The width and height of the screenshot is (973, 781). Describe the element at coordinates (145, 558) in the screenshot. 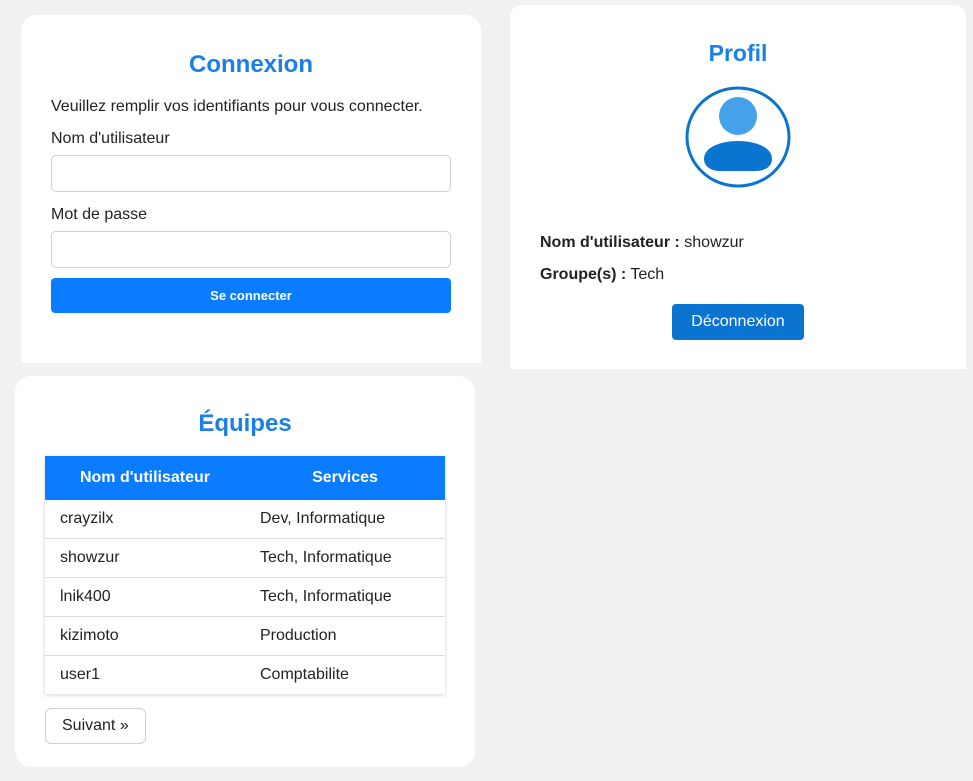

I see `cell-username: showzur` at that location.